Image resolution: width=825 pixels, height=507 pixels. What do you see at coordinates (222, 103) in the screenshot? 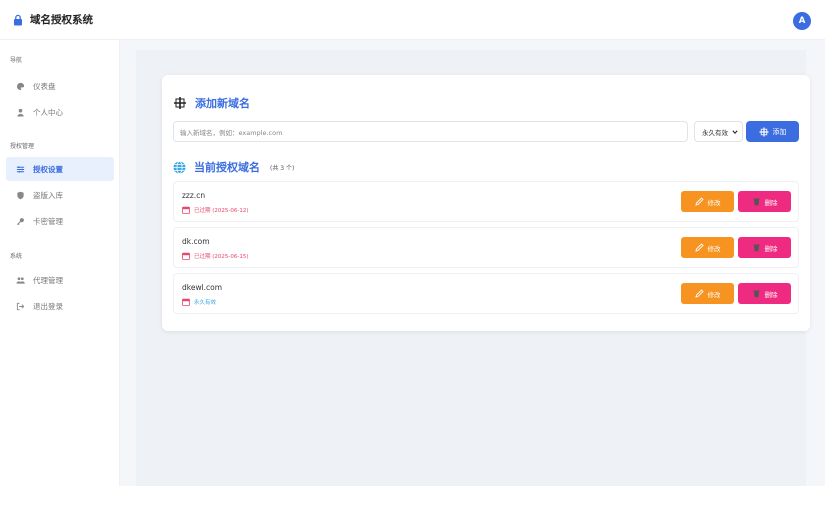
I see `add-domain-title: 添加新域名` at bounding box center [222, 103].